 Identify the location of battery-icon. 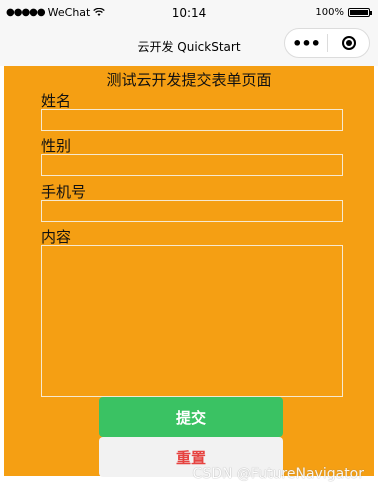
(360, 12).